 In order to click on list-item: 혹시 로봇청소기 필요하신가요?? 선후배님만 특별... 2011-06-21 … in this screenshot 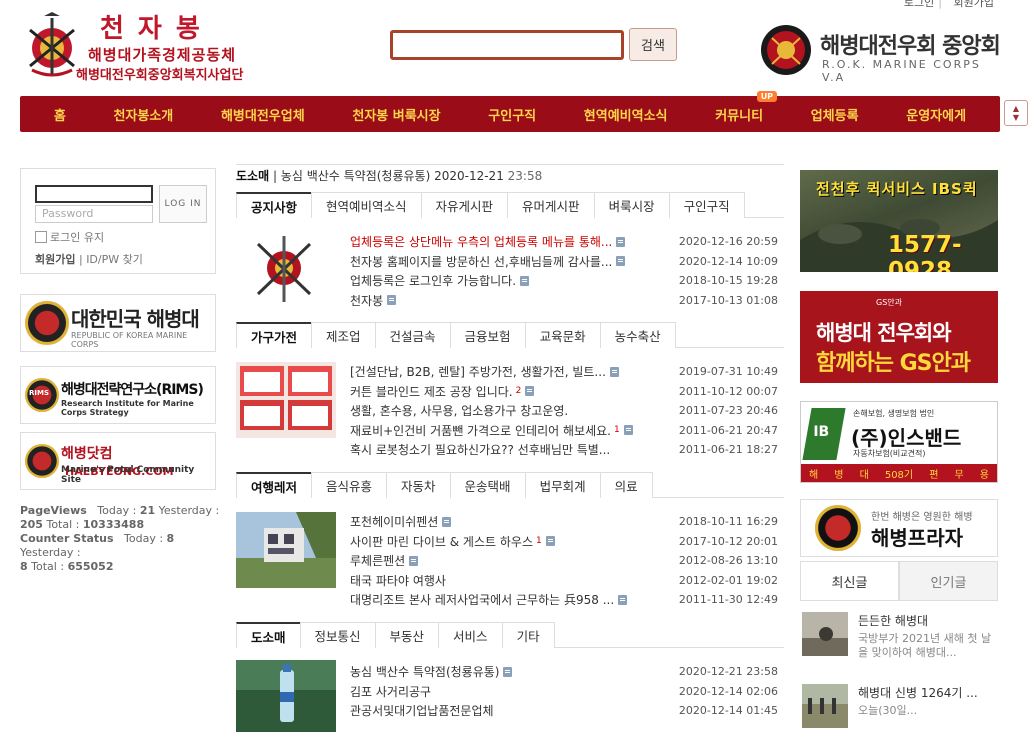, I will do `click(564, 450)`.